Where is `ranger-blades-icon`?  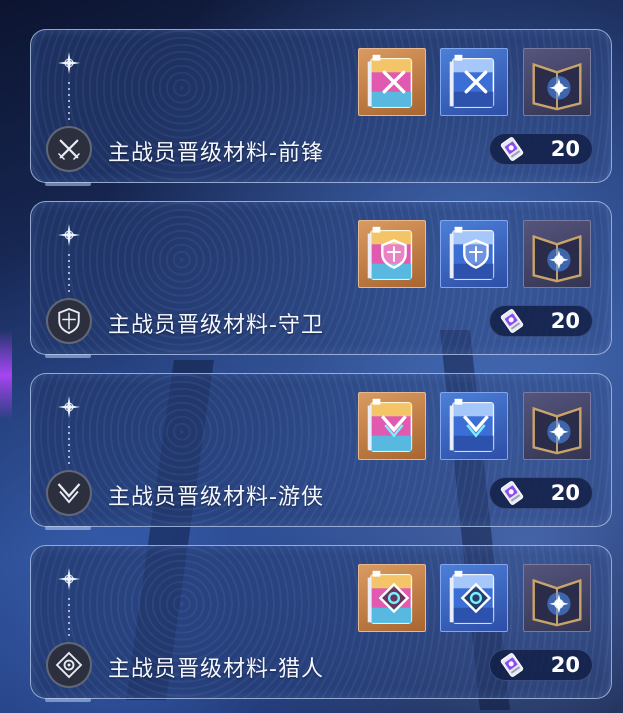
ranger-blades-icon is located at coordinates (69, 493).